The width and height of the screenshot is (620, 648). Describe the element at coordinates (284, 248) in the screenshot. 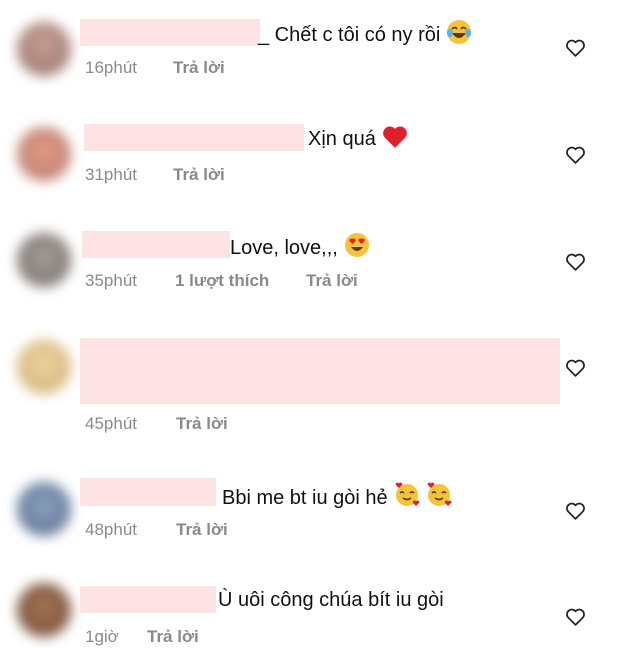

I see `comment-text-content: Love, love,,,` at that location.